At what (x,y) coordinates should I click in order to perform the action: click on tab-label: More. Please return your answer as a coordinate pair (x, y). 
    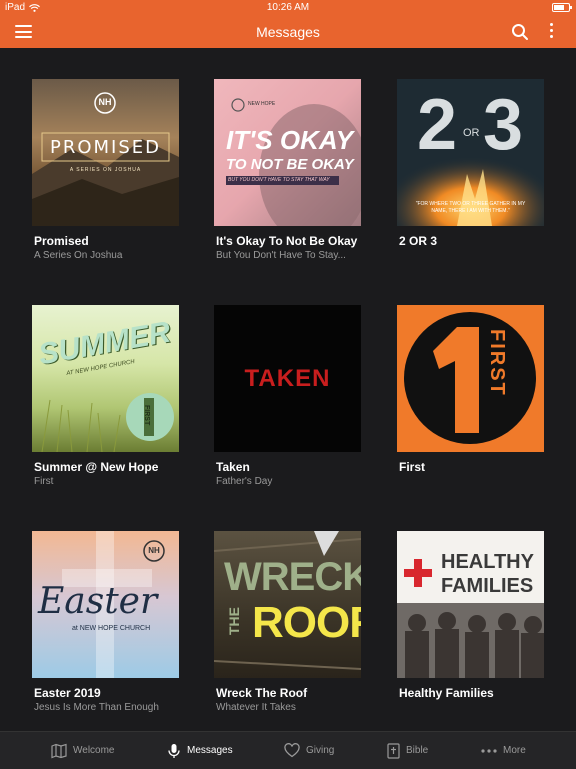
    Looking at the image, I should click on (514, 750).